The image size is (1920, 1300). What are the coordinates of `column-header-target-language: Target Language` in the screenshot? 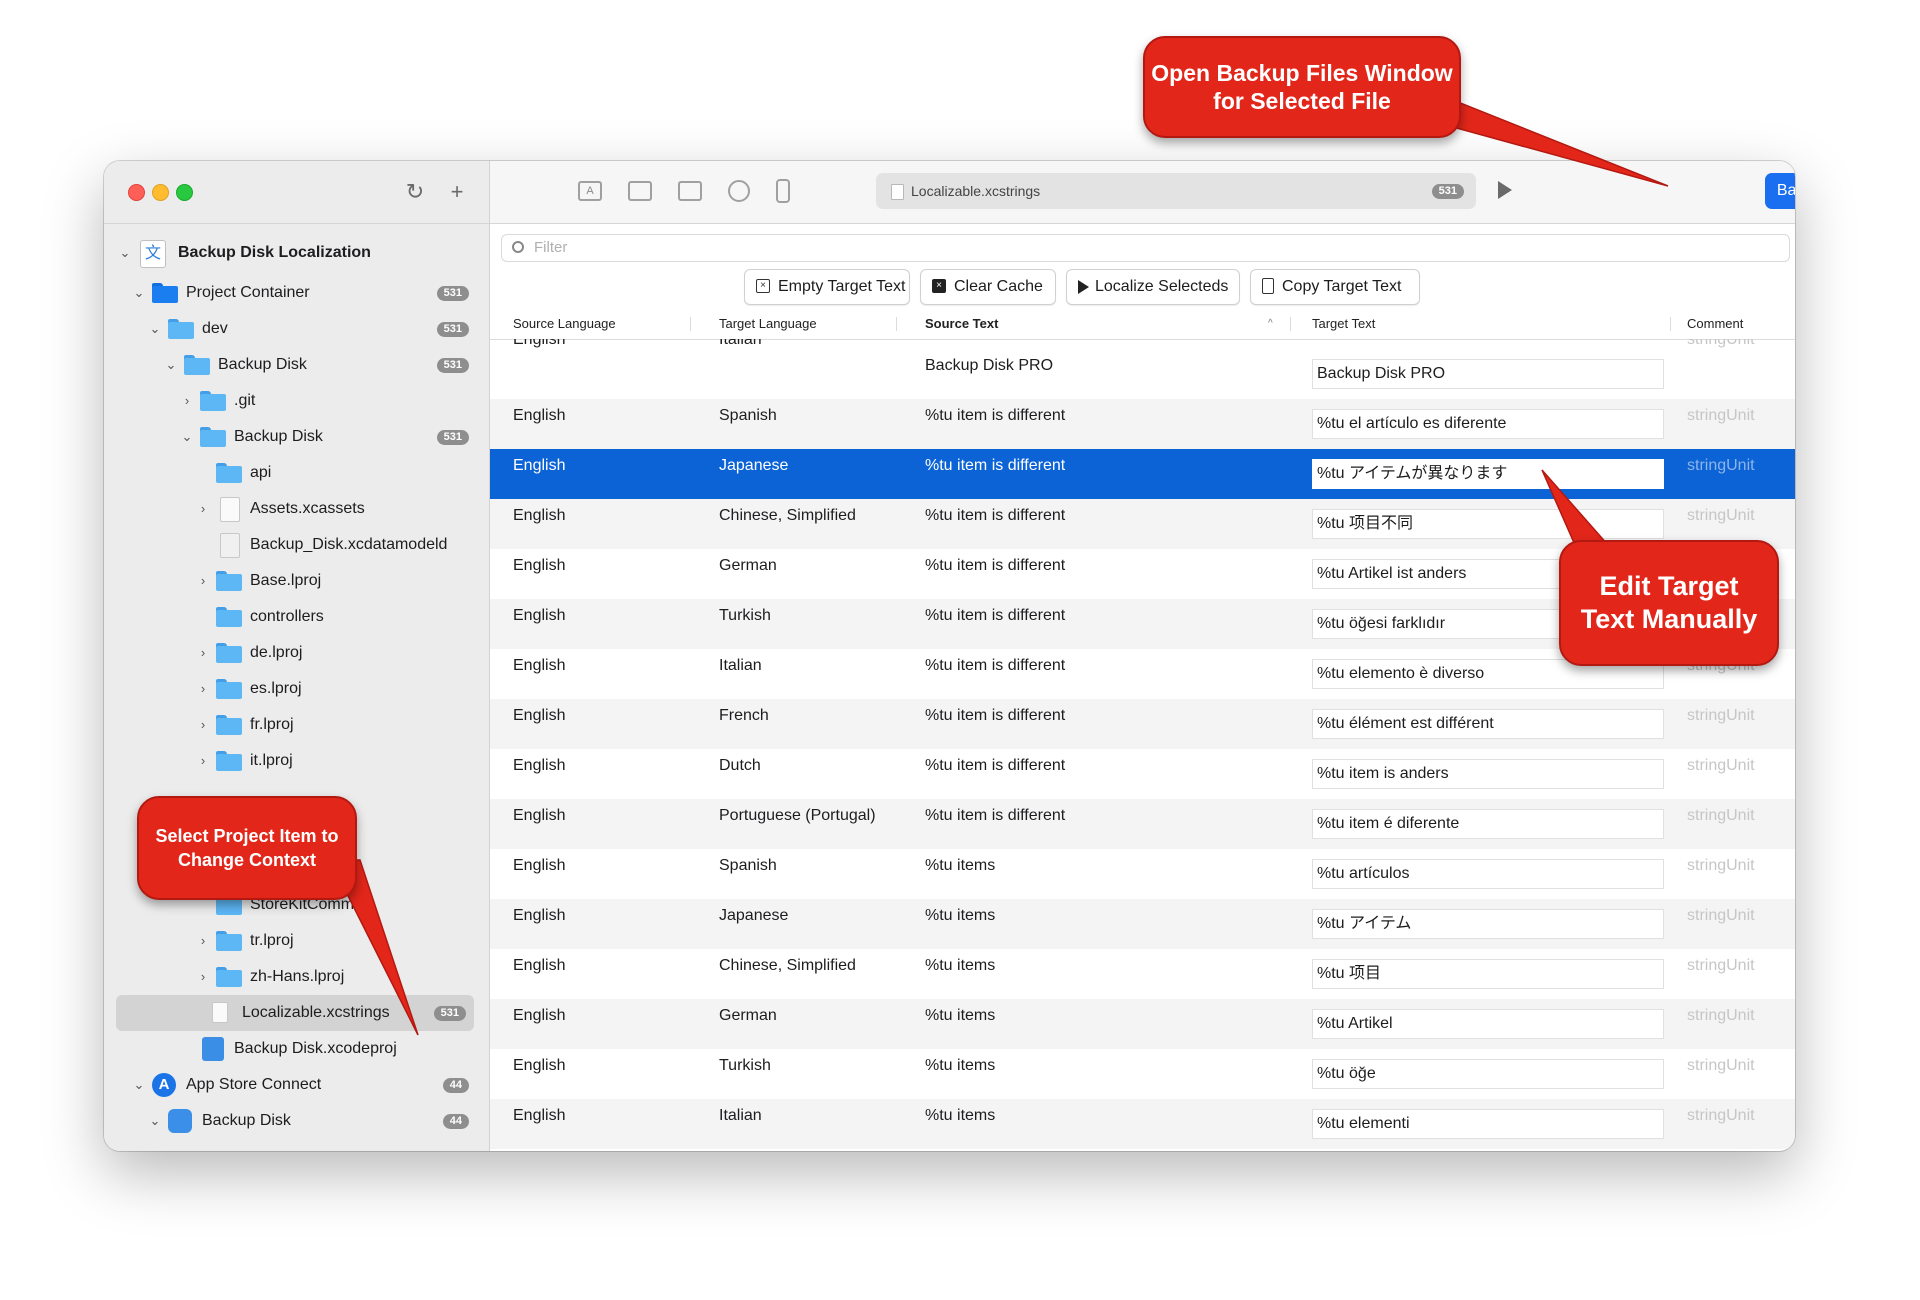 It's located at (768, 324).